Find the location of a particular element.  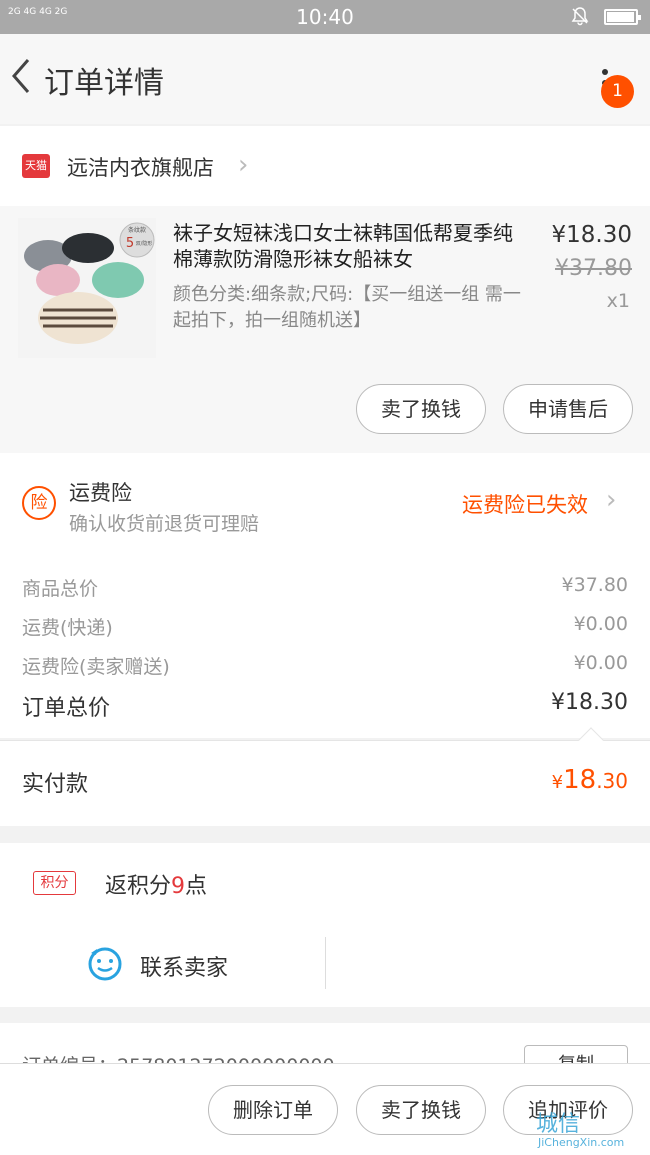

mute-bell-icon is located at coordinates (580, 18).